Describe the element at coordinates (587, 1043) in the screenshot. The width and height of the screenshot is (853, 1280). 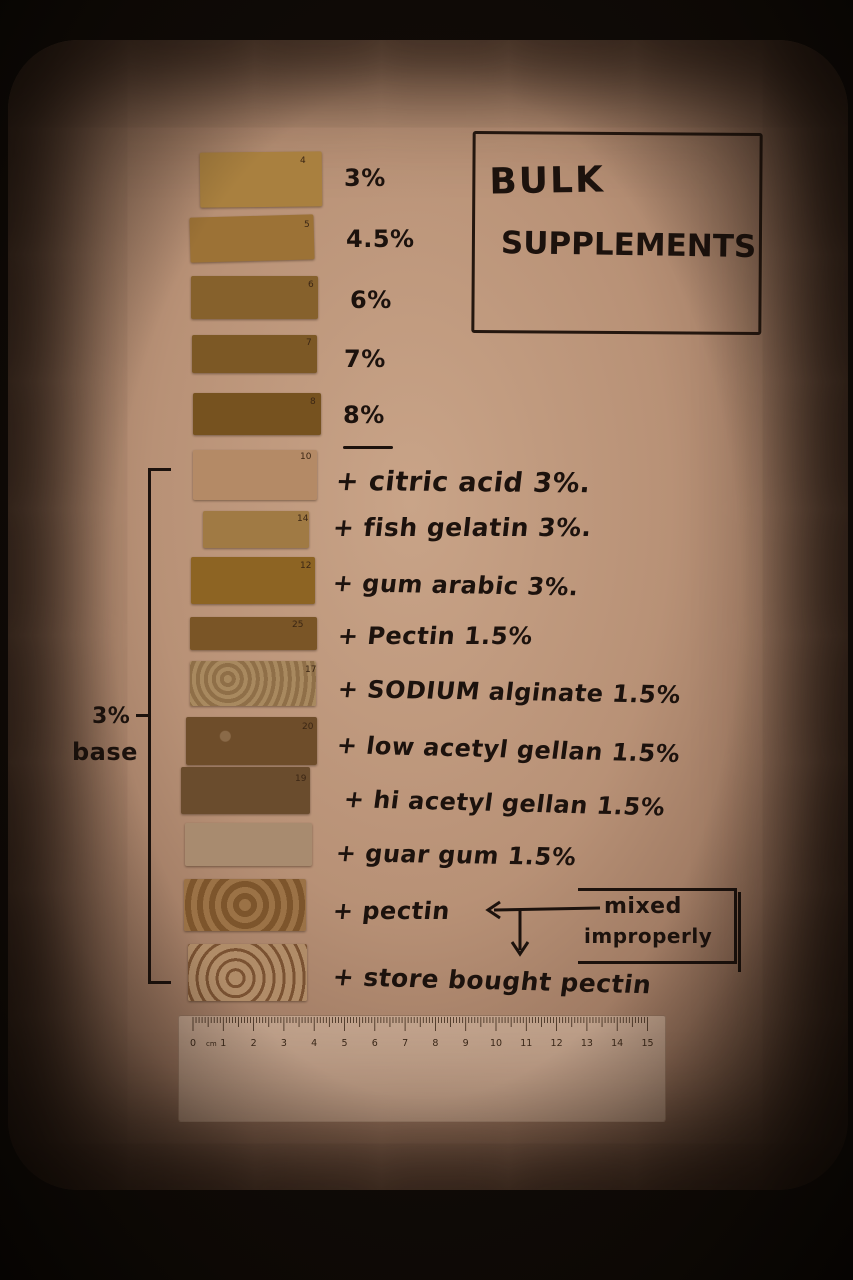
I see `ruler-tick-label: 13` at that location.